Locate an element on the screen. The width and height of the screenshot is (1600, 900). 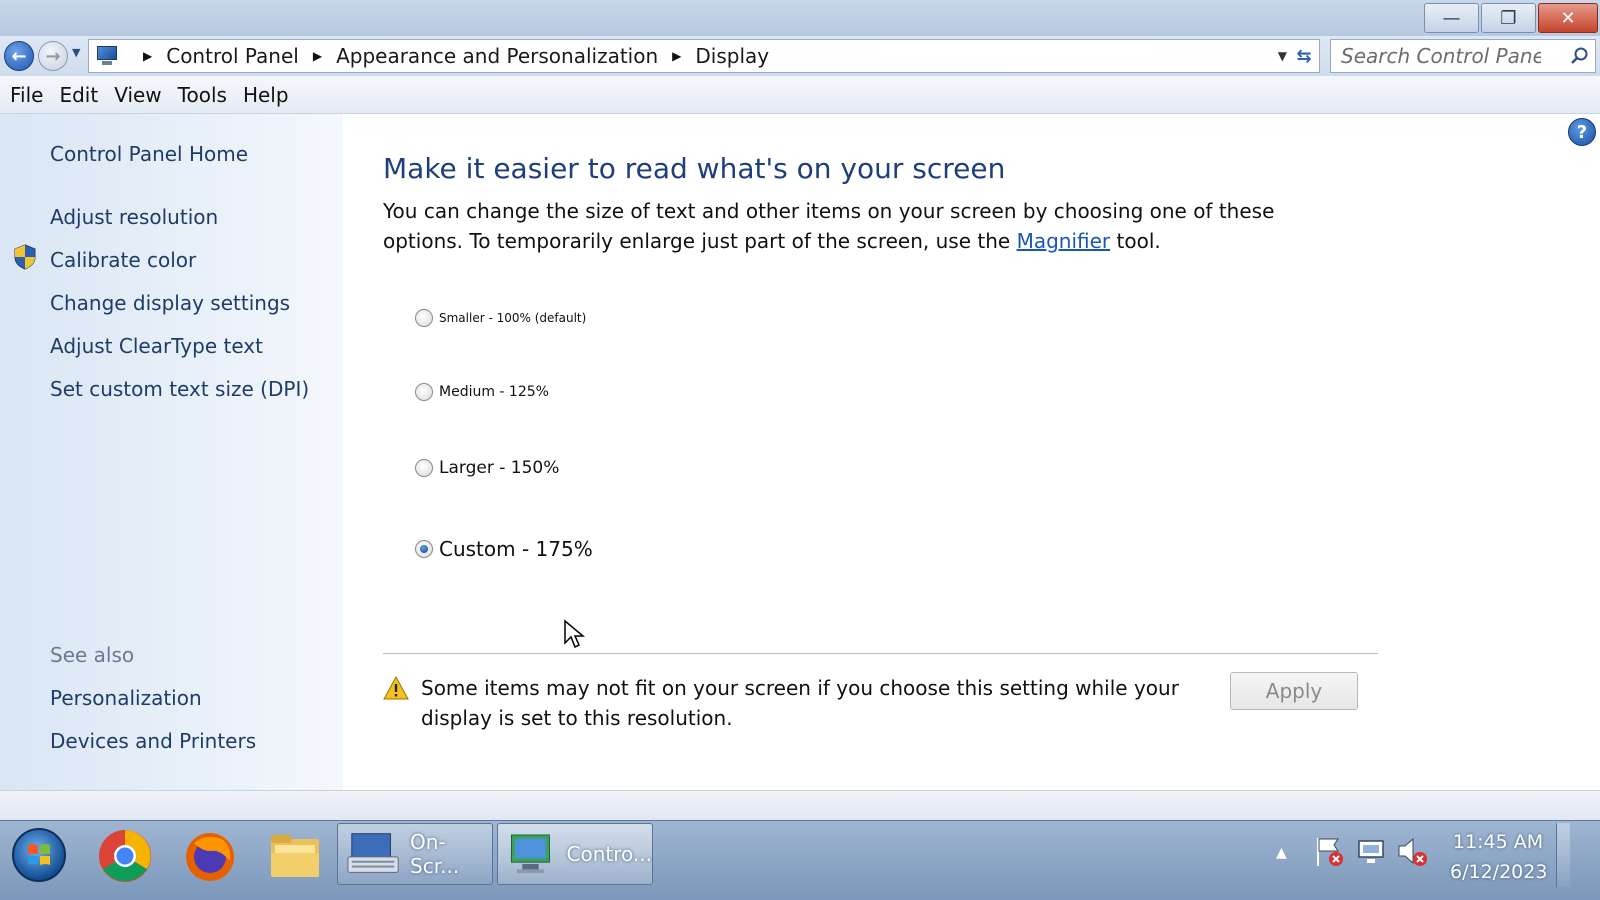
menu-help: Help is located at coordinates (266, 95).